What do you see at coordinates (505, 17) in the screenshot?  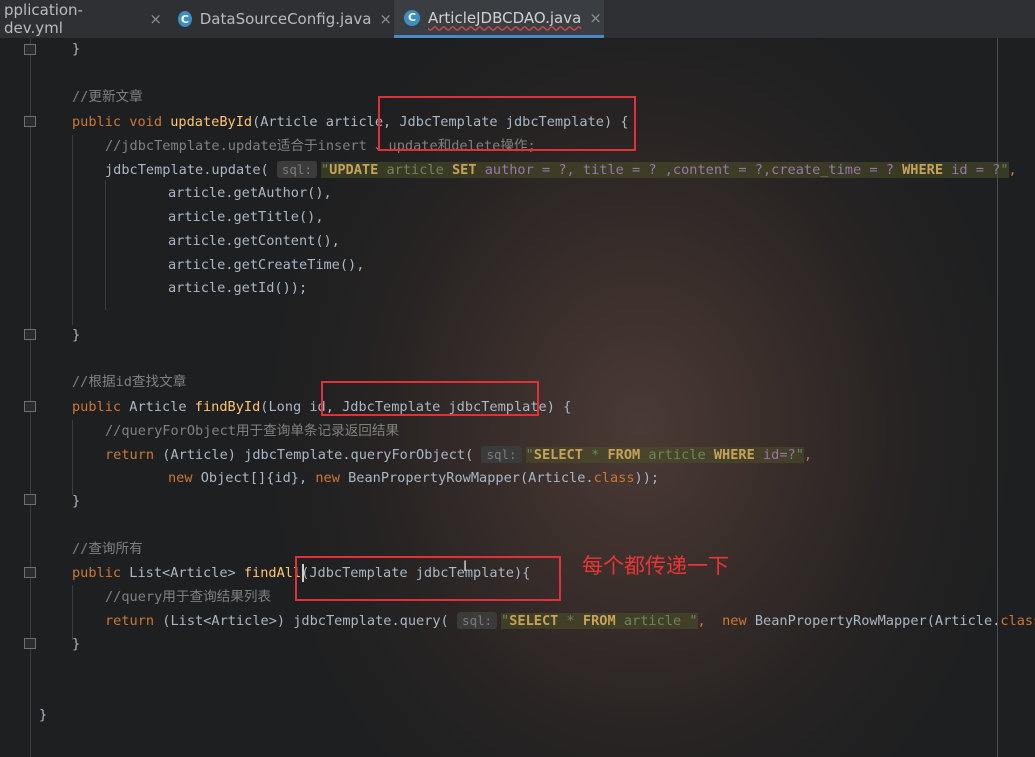 I see `tab-label: ArticleJDBCDAO.java` at bounding box center [505, 17].